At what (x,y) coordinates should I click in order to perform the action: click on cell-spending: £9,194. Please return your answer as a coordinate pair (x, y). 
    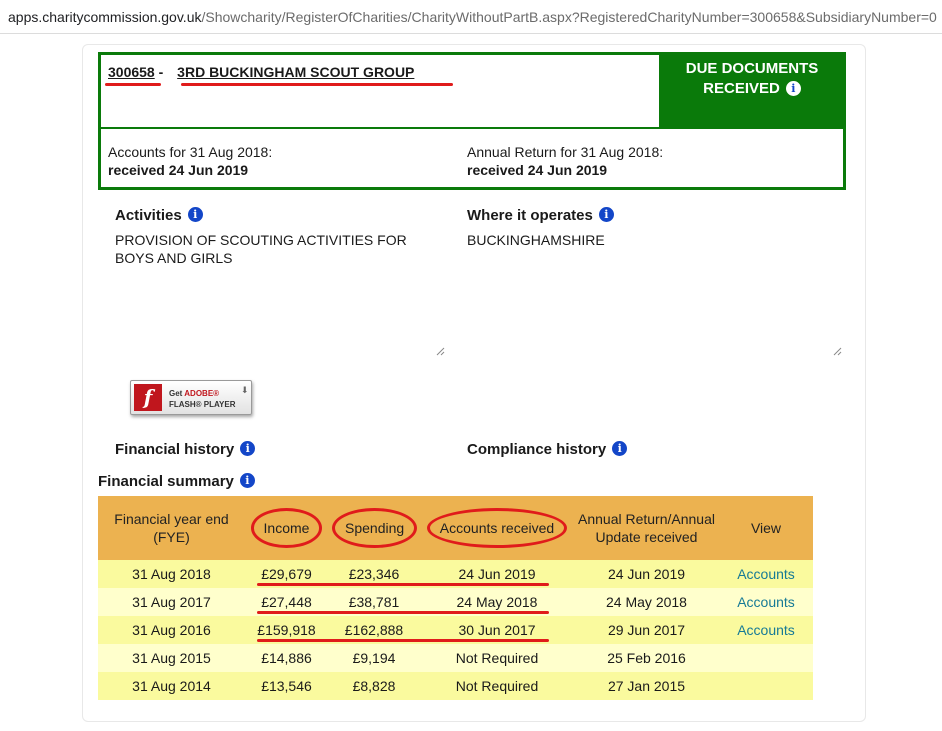
    Looking at the image, I should click on (374, 658).